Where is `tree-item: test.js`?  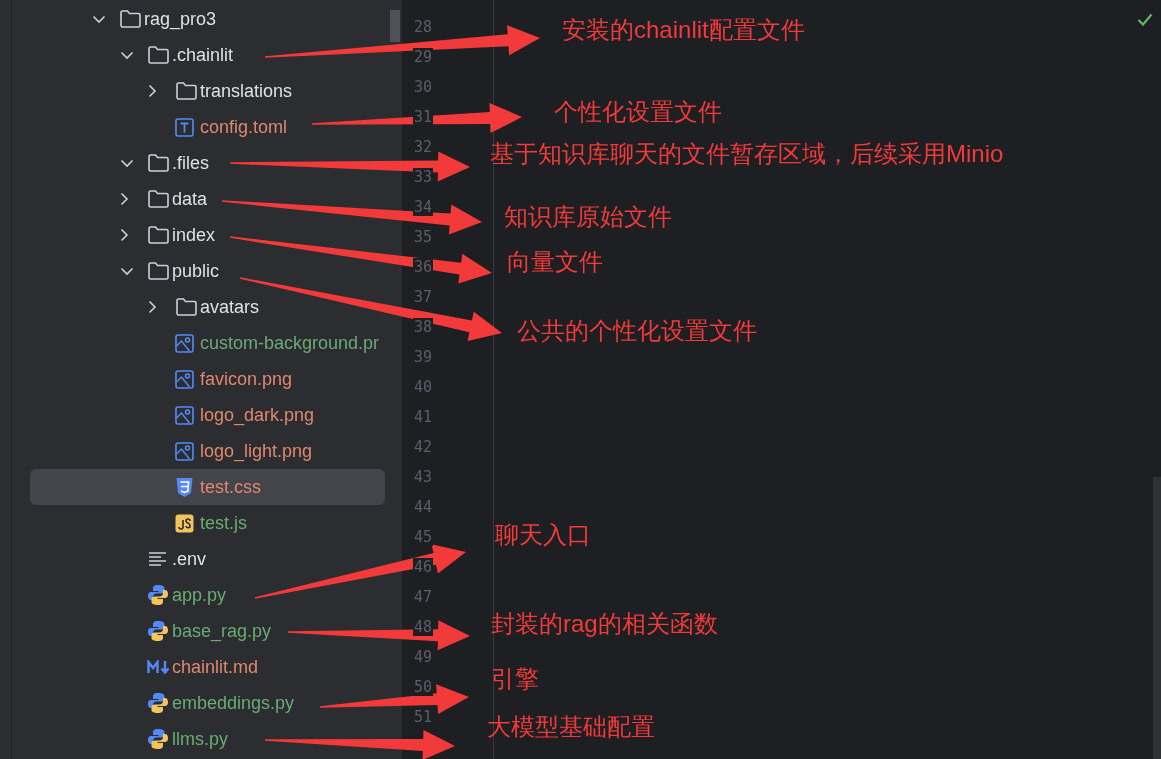 tree-item: test.js is located at coordinates (207, 523).